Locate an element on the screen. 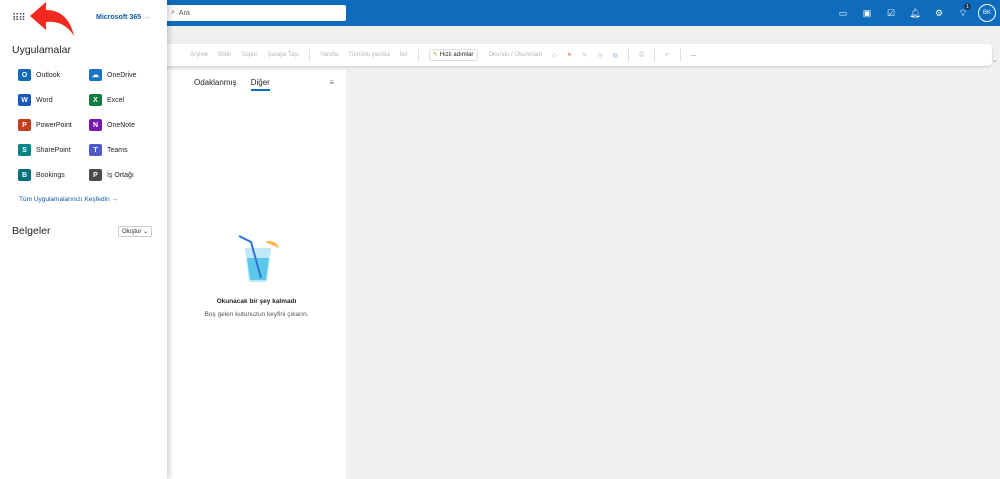 The width and height of the screenshot is (1000, 479). archive-button: Arşivle is located at coordinates (199, 55).